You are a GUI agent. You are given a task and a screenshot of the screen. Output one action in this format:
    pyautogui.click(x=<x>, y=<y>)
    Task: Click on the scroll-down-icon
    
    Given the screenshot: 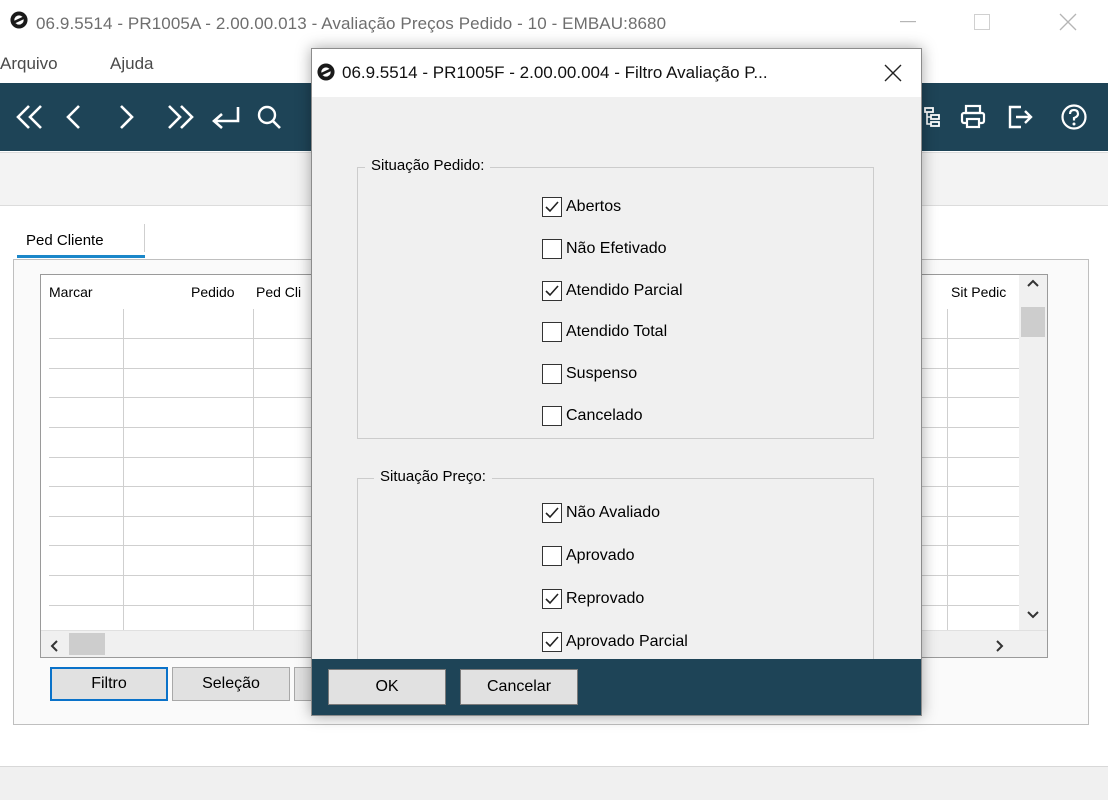 What is the action you would take?
    pyautogui.click(x=1033, y=616)
    